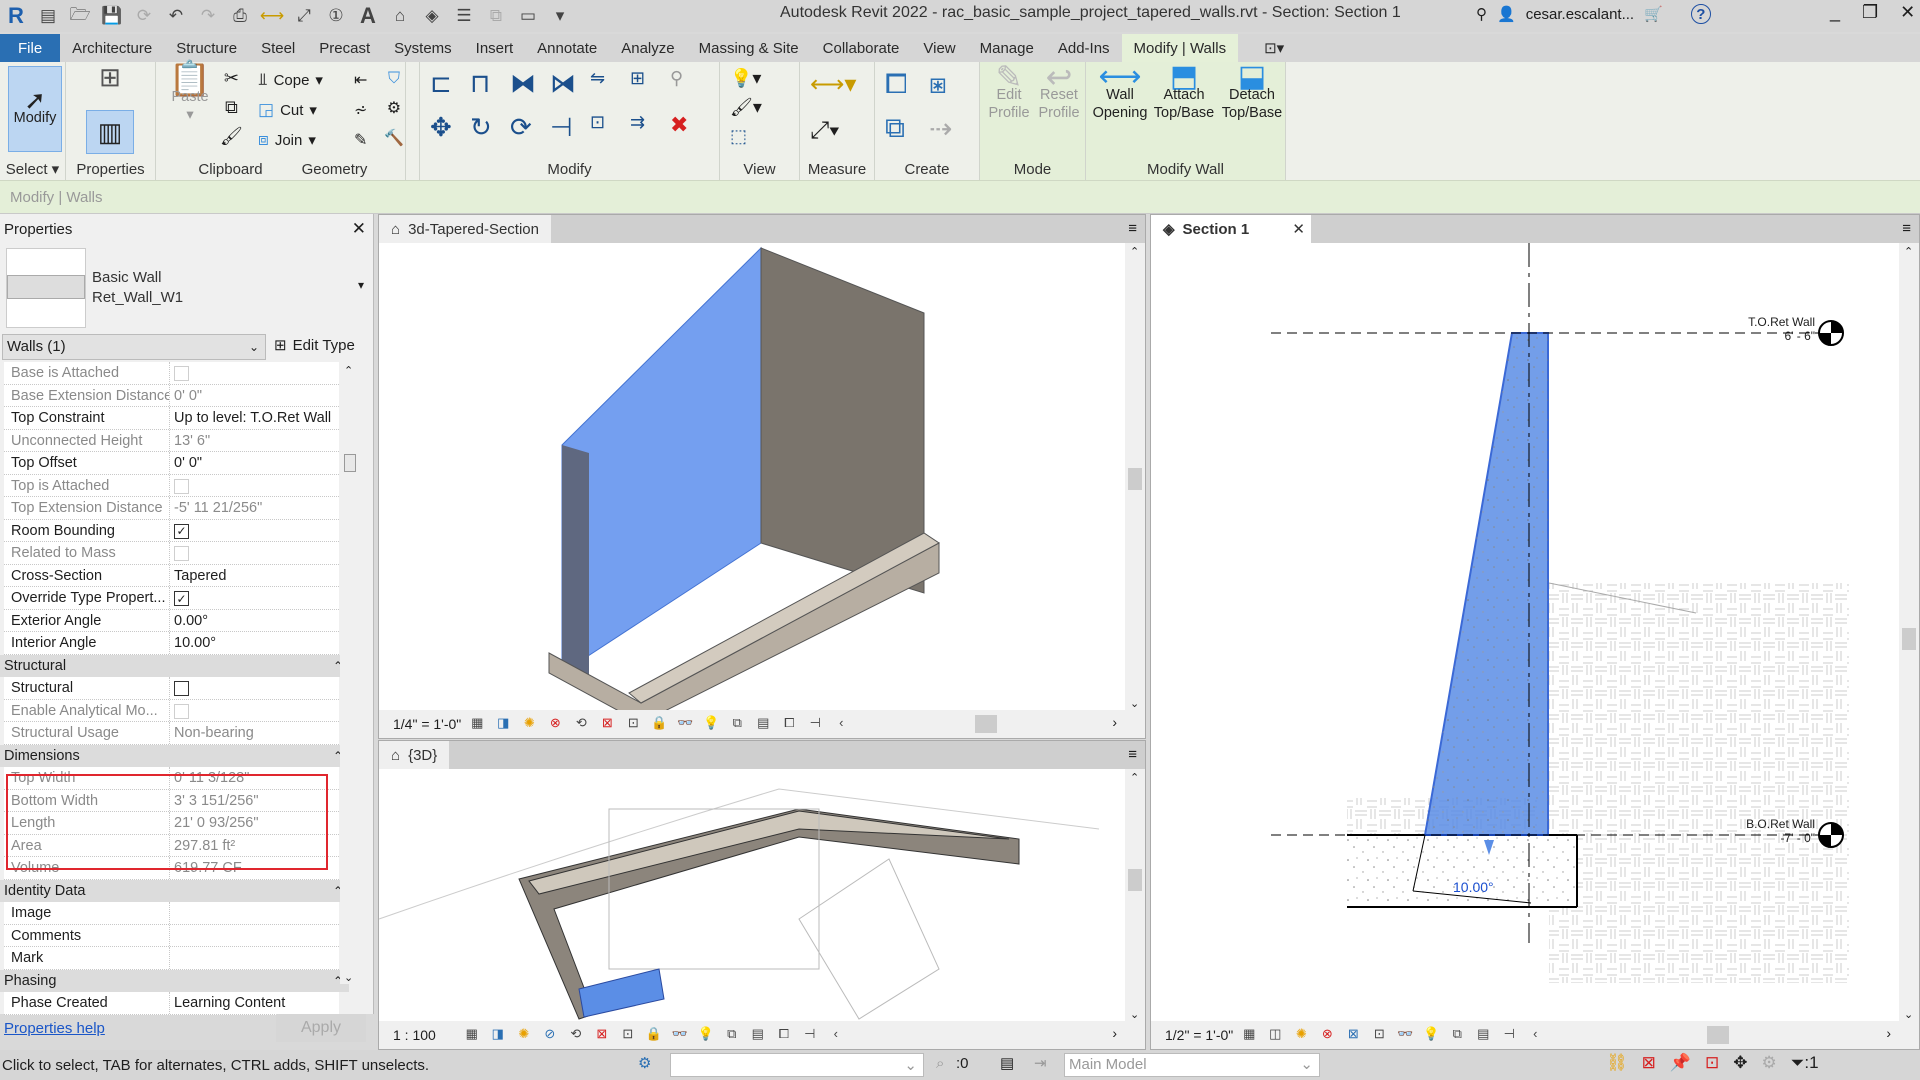 This screenshot has height=1080, width=1920. Describe the element at coordinates (1473, 887) in the screenshot. I see `angle-dimension-label: 10.00°` at that location.